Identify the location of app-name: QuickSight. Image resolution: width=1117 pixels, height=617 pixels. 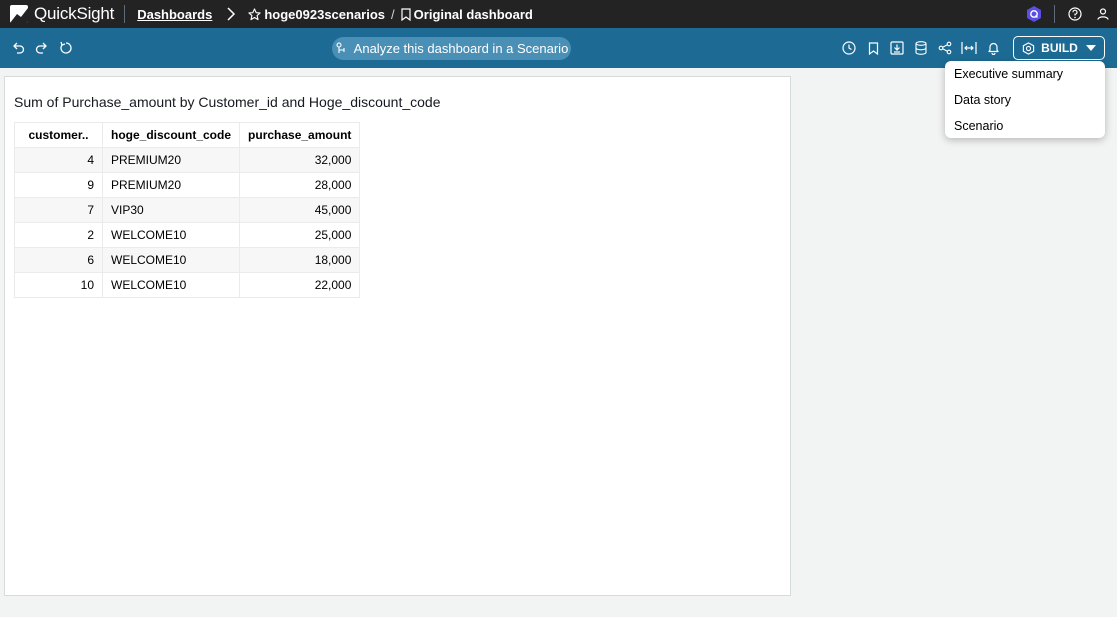
(74, 13).